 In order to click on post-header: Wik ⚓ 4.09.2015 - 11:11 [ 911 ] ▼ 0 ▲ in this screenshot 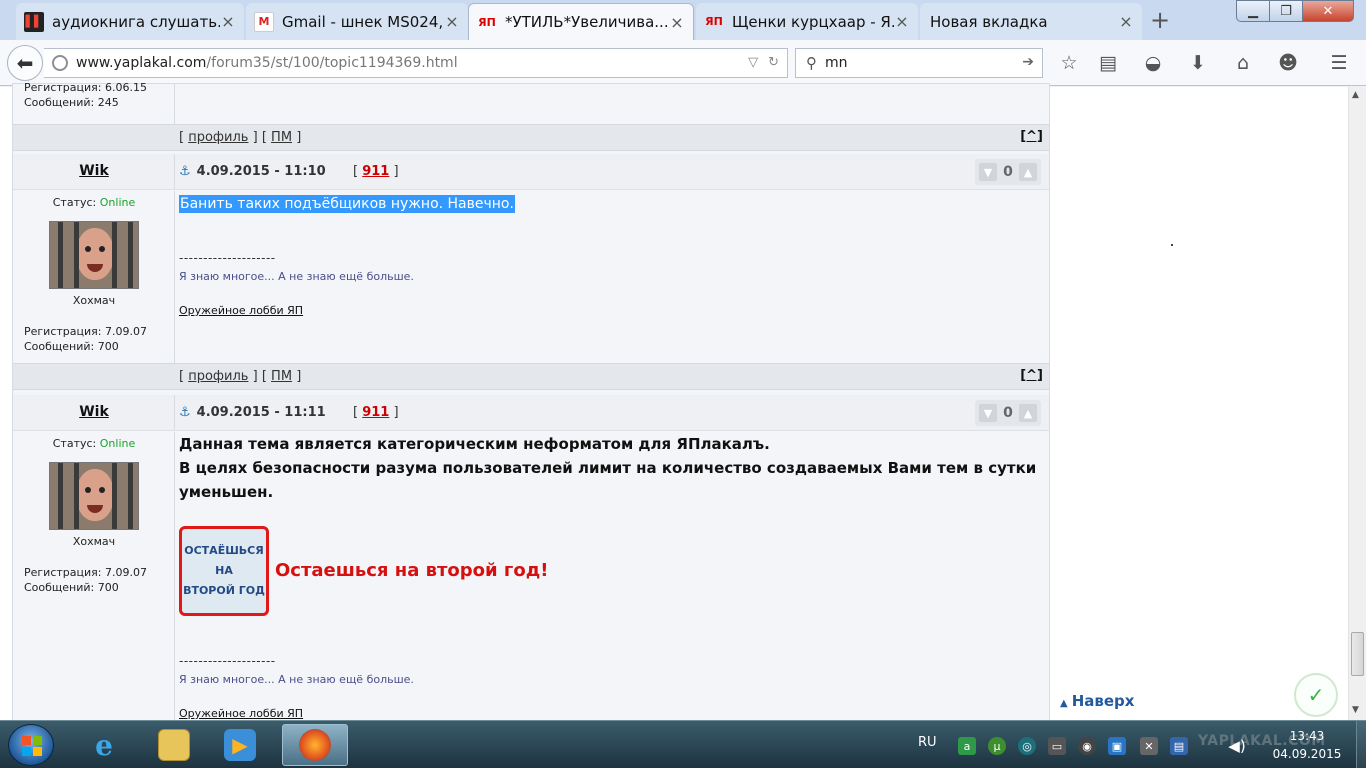, I will do `click(531, 413)`.